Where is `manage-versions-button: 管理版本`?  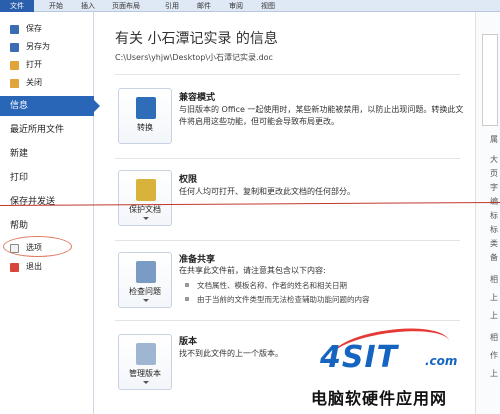 manage-versions-button: 管理版本 is located at coordinates (145, 362).